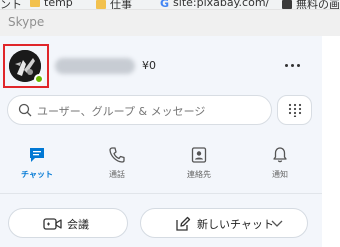 The image size is (340, 247). Describe the element at coordinates (26, 22) in the screenshot. I see `window-title: Skype` at that location.